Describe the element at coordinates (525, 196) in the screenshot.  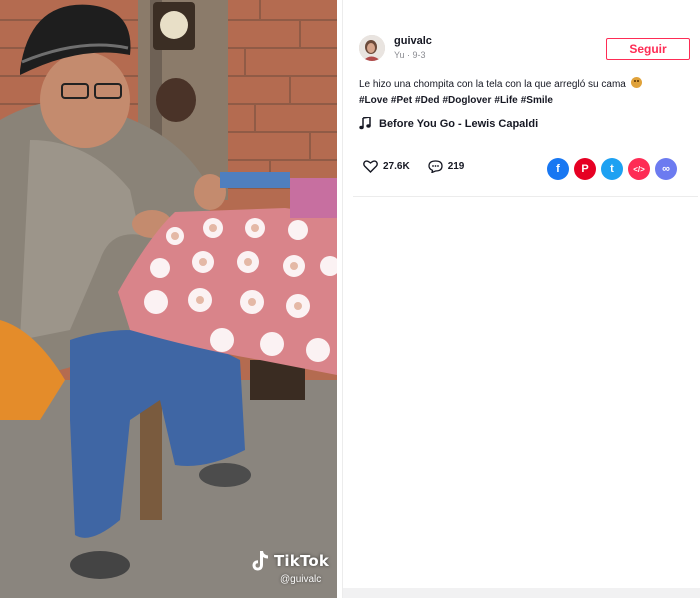
I see `divider` at that location.